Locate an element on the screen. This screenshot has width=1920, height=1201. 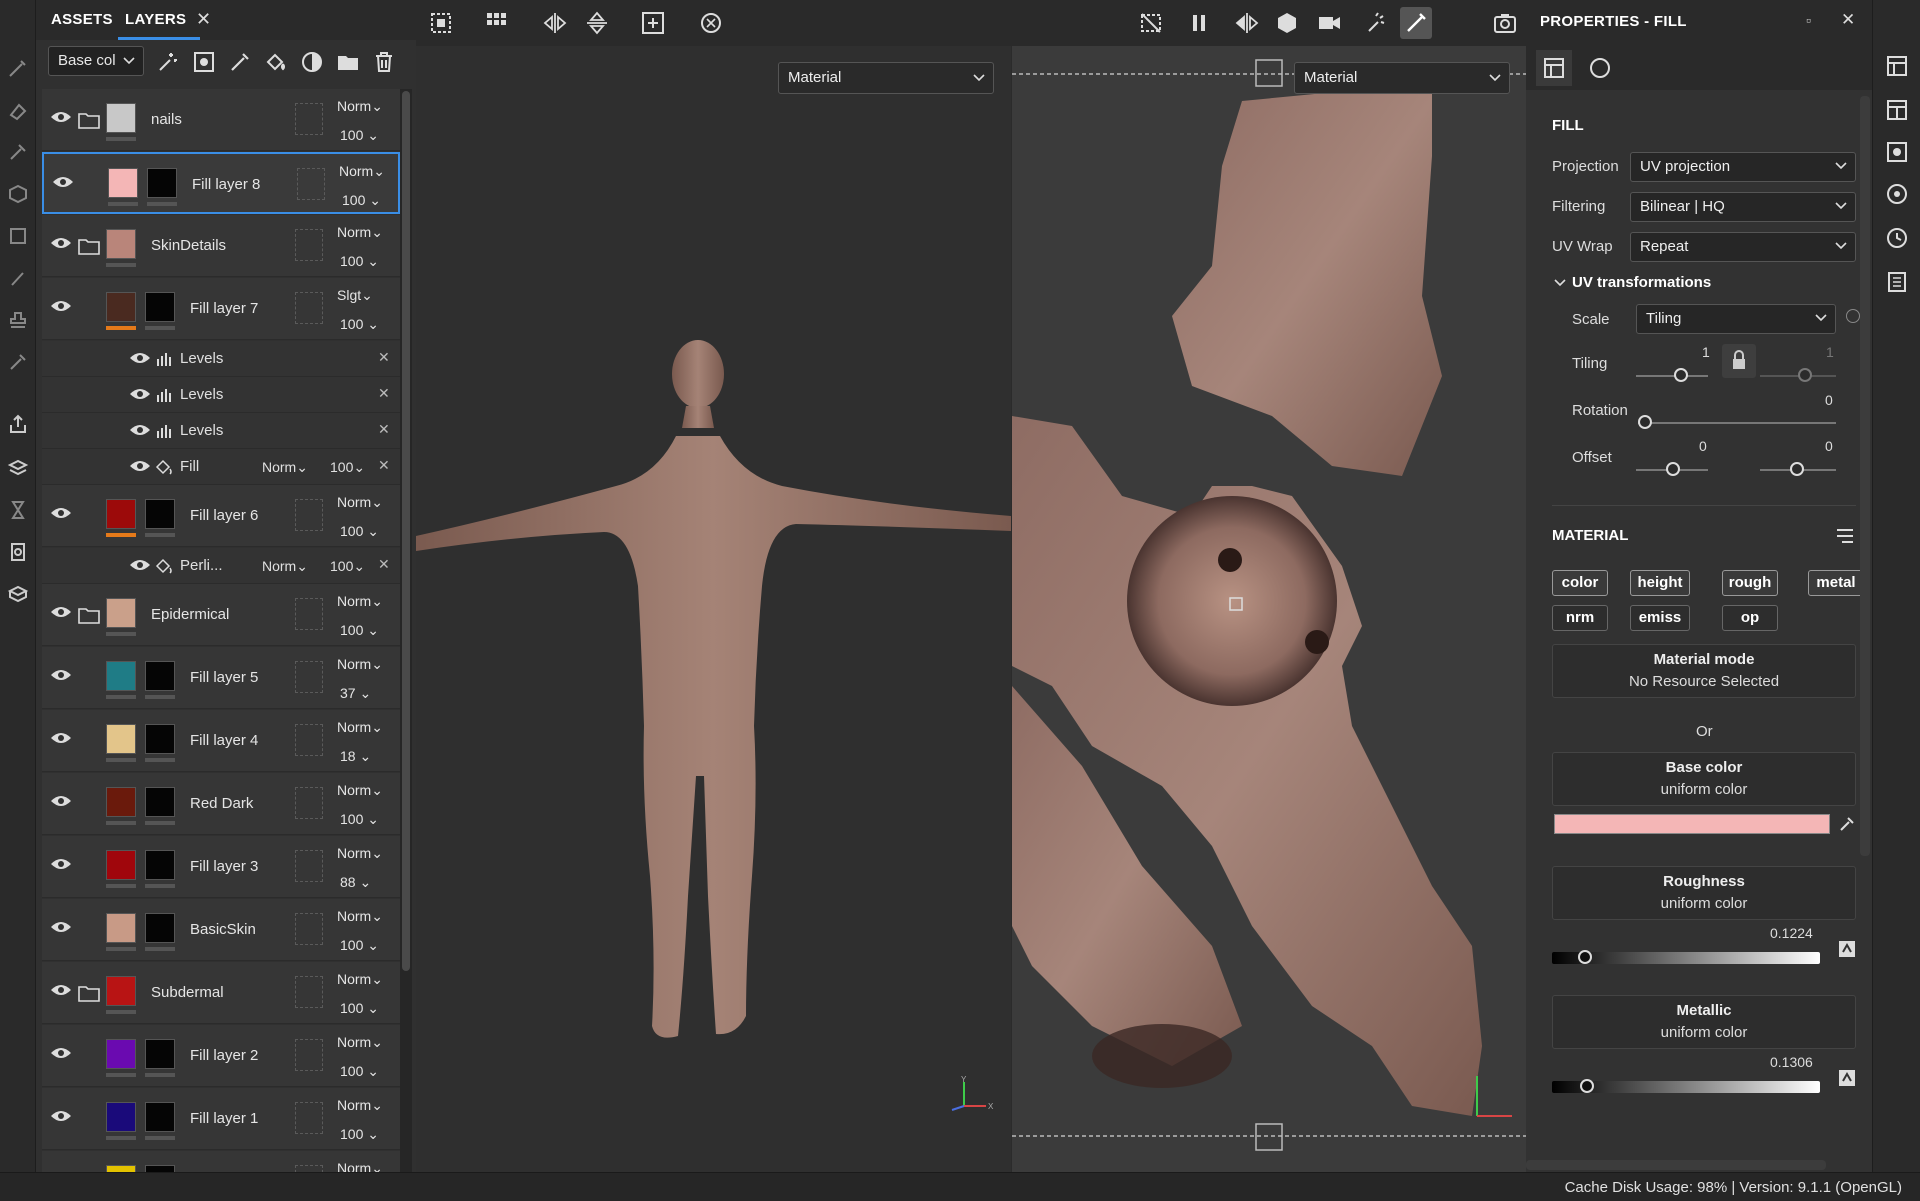
channel-chip-rough: rough is located at coordinates (1750, 583).